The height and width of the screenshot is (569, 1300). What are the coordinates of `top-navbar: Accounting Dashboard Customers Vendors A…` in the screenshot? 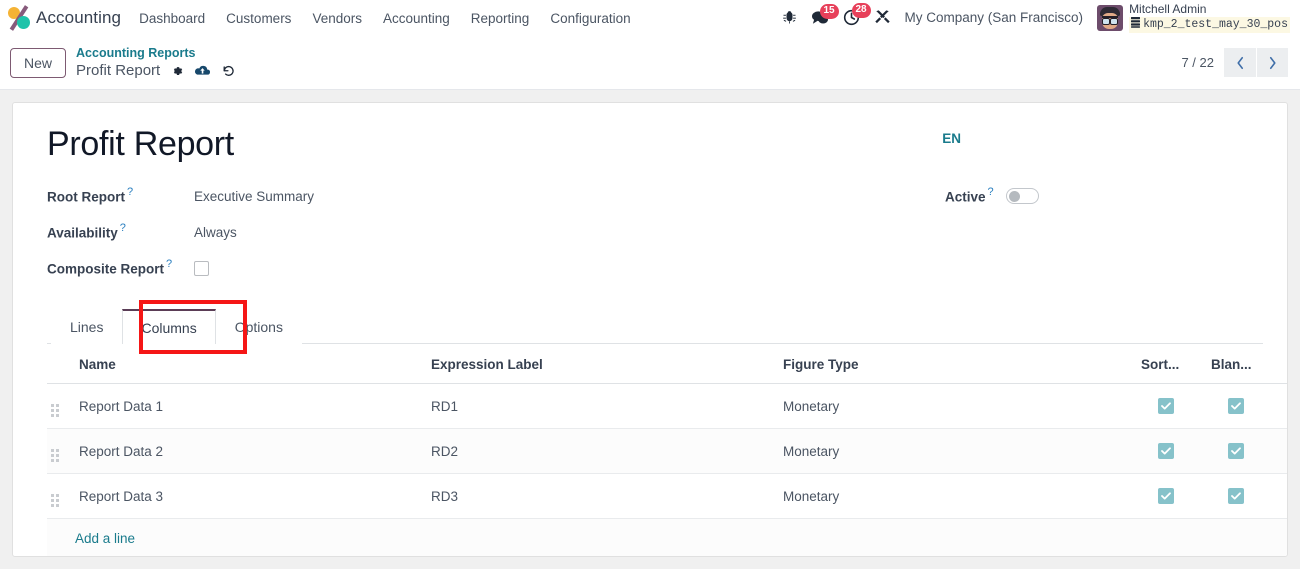 It's located at (650, 18).